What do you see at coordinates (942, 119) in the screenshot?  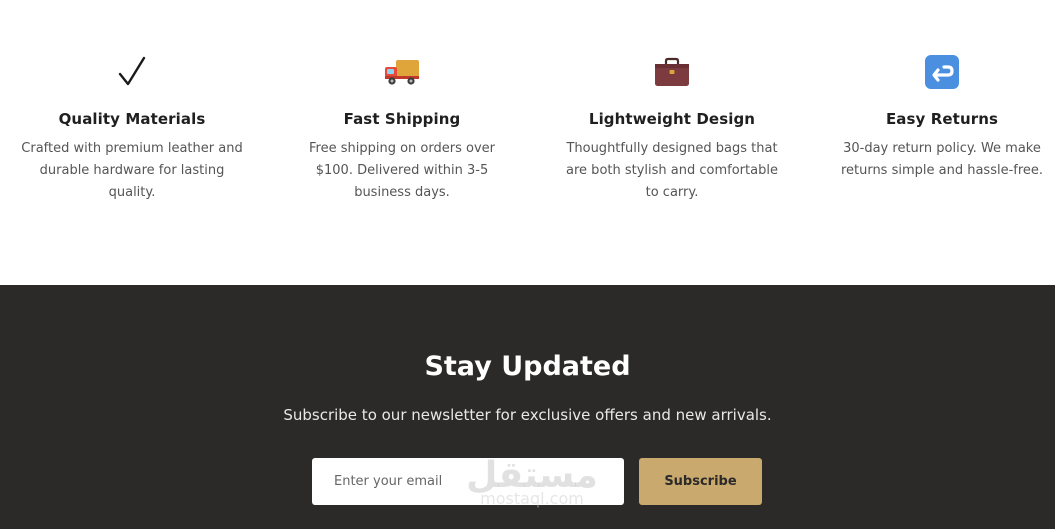 I see `feature-title: Easy Returns` at bounding box center [942, 119].